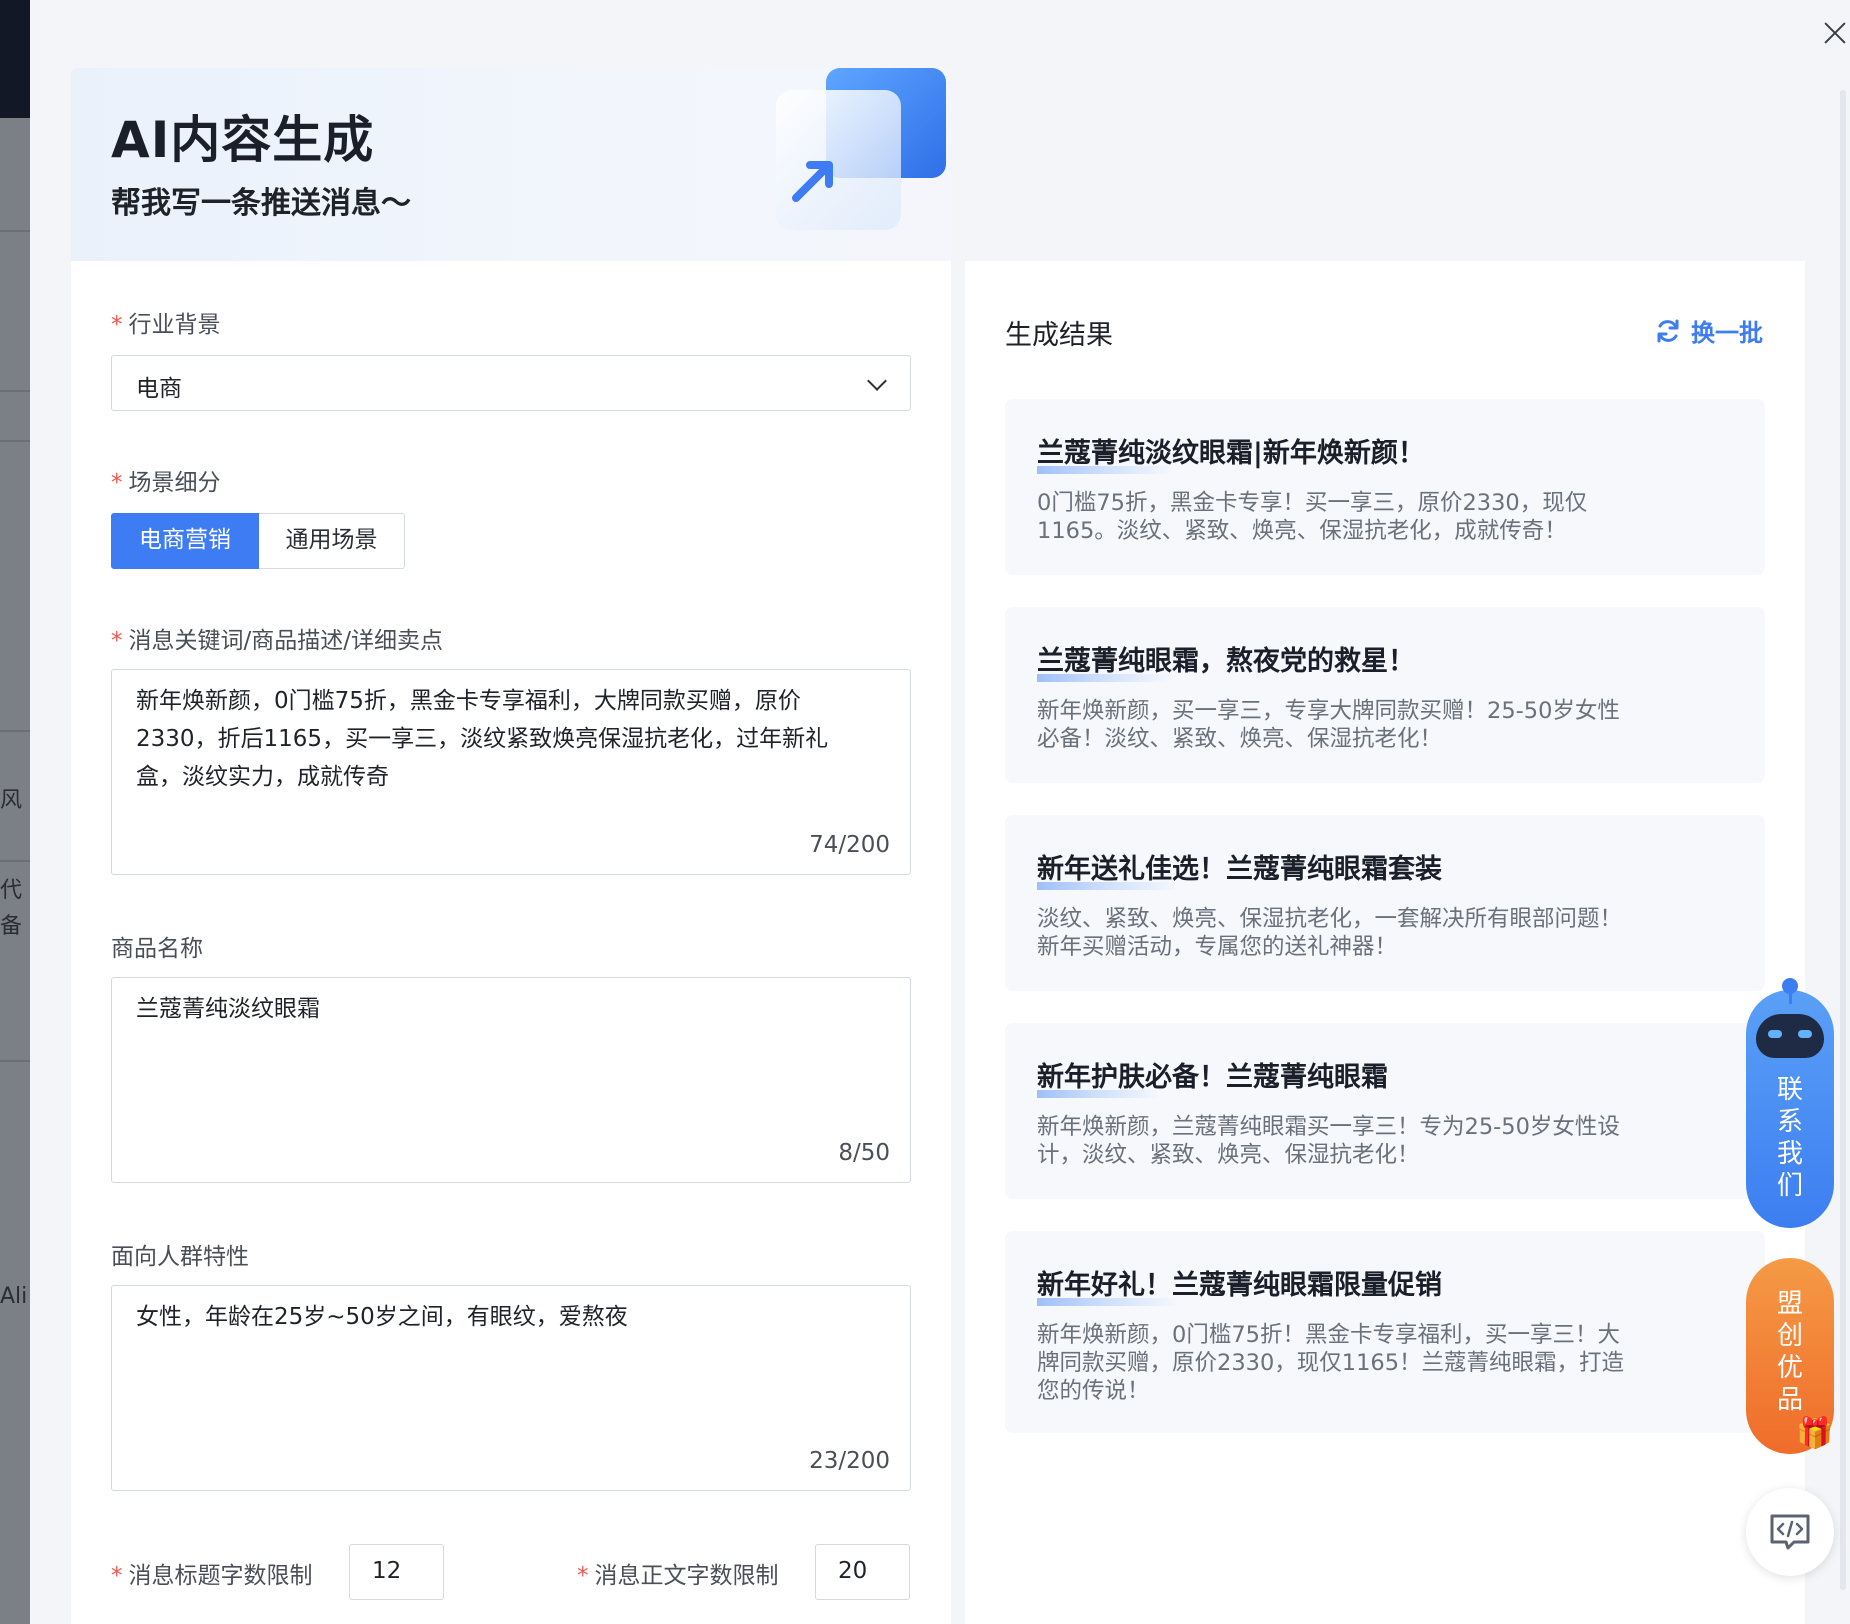  Describe the element at coordinates (1789, 1138) in the screenshot. I see `contact-us-label: 联系我们` at that location.